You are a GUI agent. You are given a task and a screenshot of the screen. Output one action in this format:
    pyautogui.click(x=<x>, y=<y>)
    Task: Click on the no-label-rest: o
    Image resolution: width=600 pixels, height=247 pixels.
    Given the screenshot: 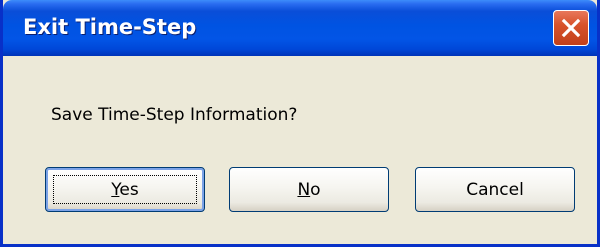 What is the action you would take?
    pyautogui.click(x=315, y=189)
    